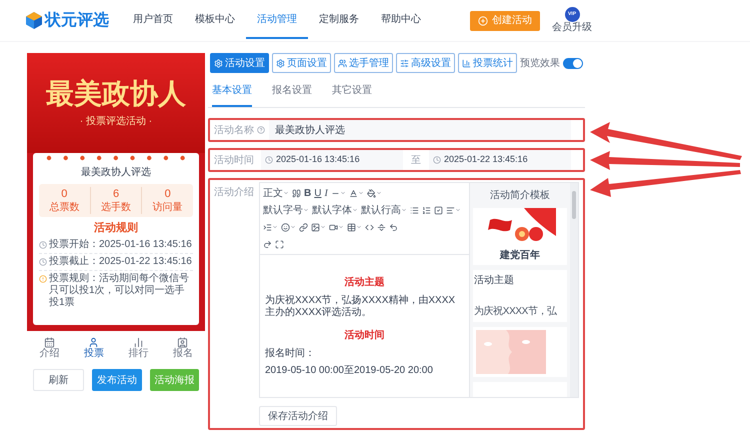 This screenshot has width=750, height=434. Describe the element at coordinates (466, 63) in the screenshot. I see `bar-chart-icon` at that location.